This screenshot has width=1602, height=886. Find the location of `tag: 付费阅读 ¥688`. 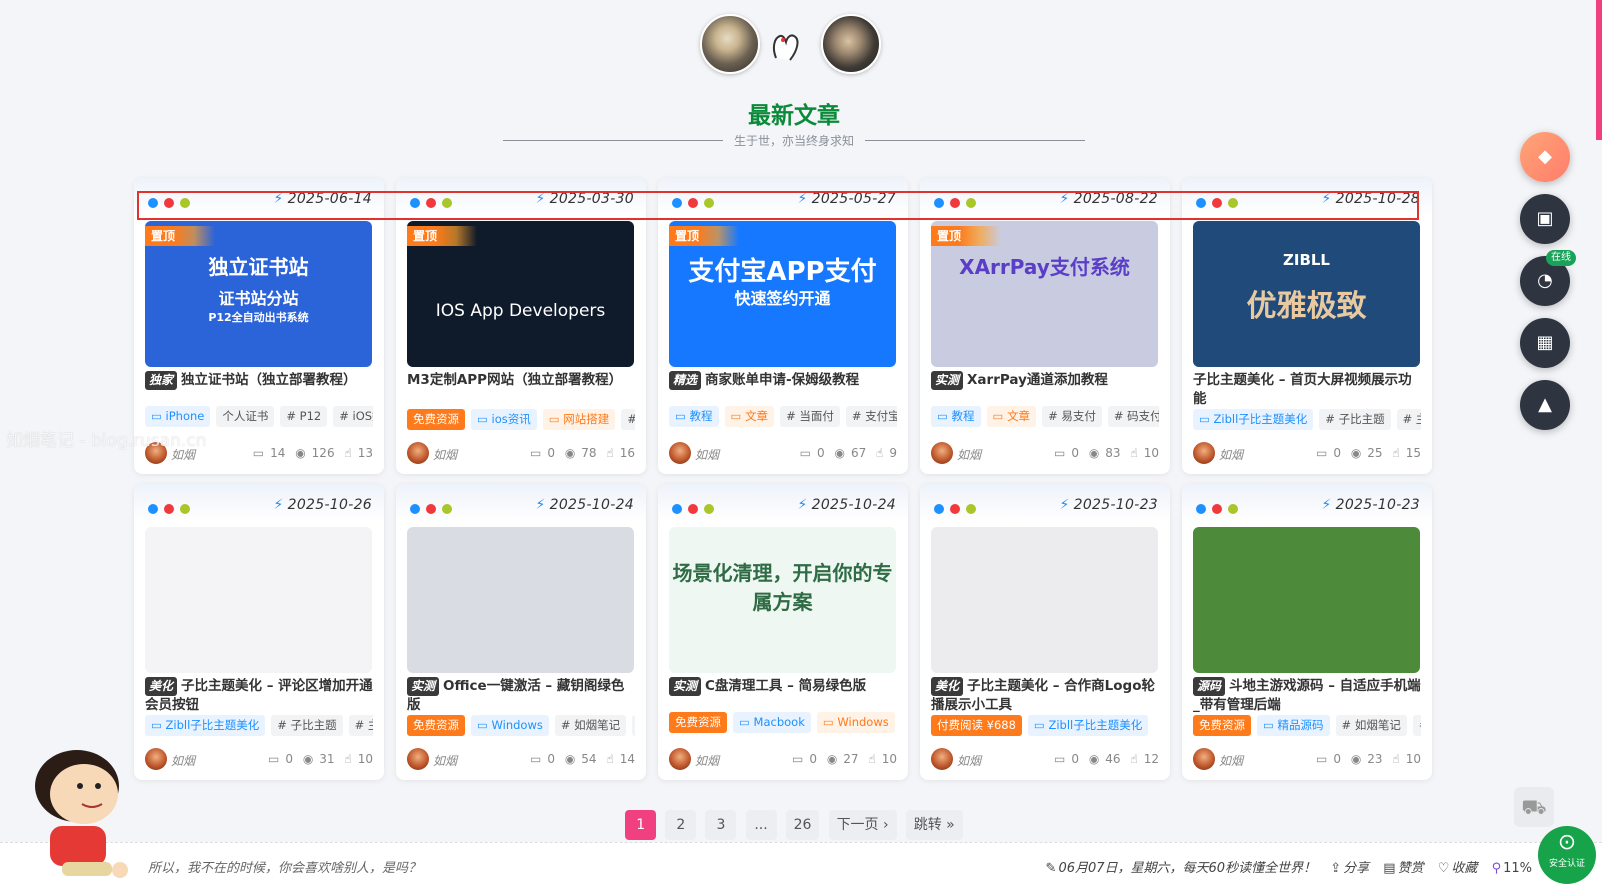

tag: 付费阅读 ¥688 is located at coordinates (976, 725).